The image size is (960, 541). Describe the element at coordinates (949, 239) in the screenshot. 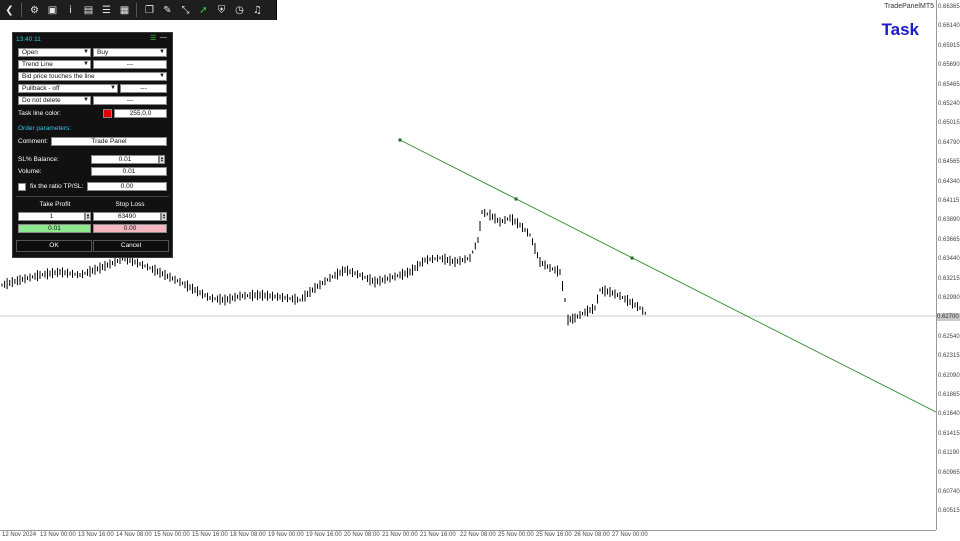

I see `price-axis-label: 0.63665` at that location.